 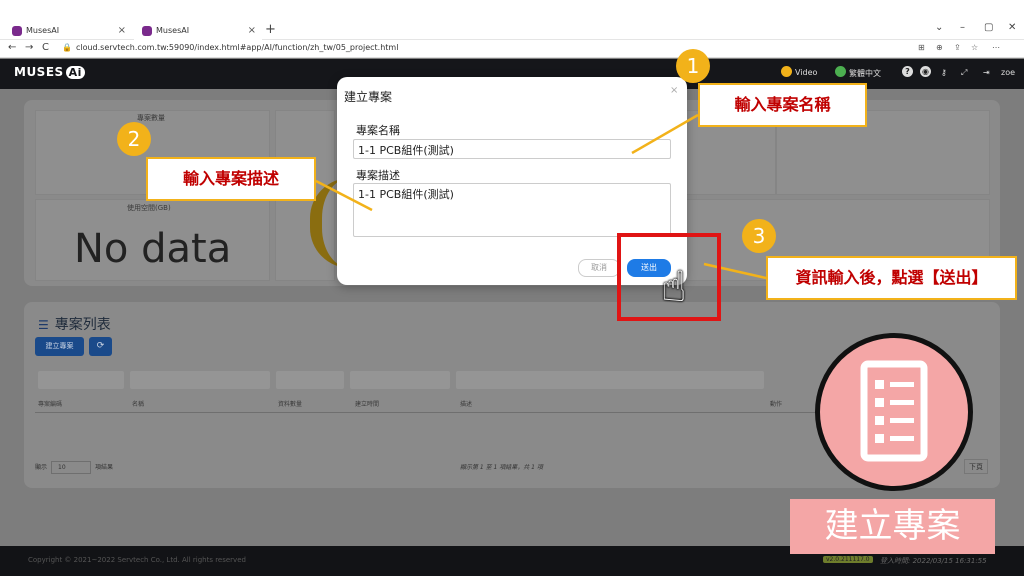 I want to click on checklist-badge, so click(x=894, y=412).